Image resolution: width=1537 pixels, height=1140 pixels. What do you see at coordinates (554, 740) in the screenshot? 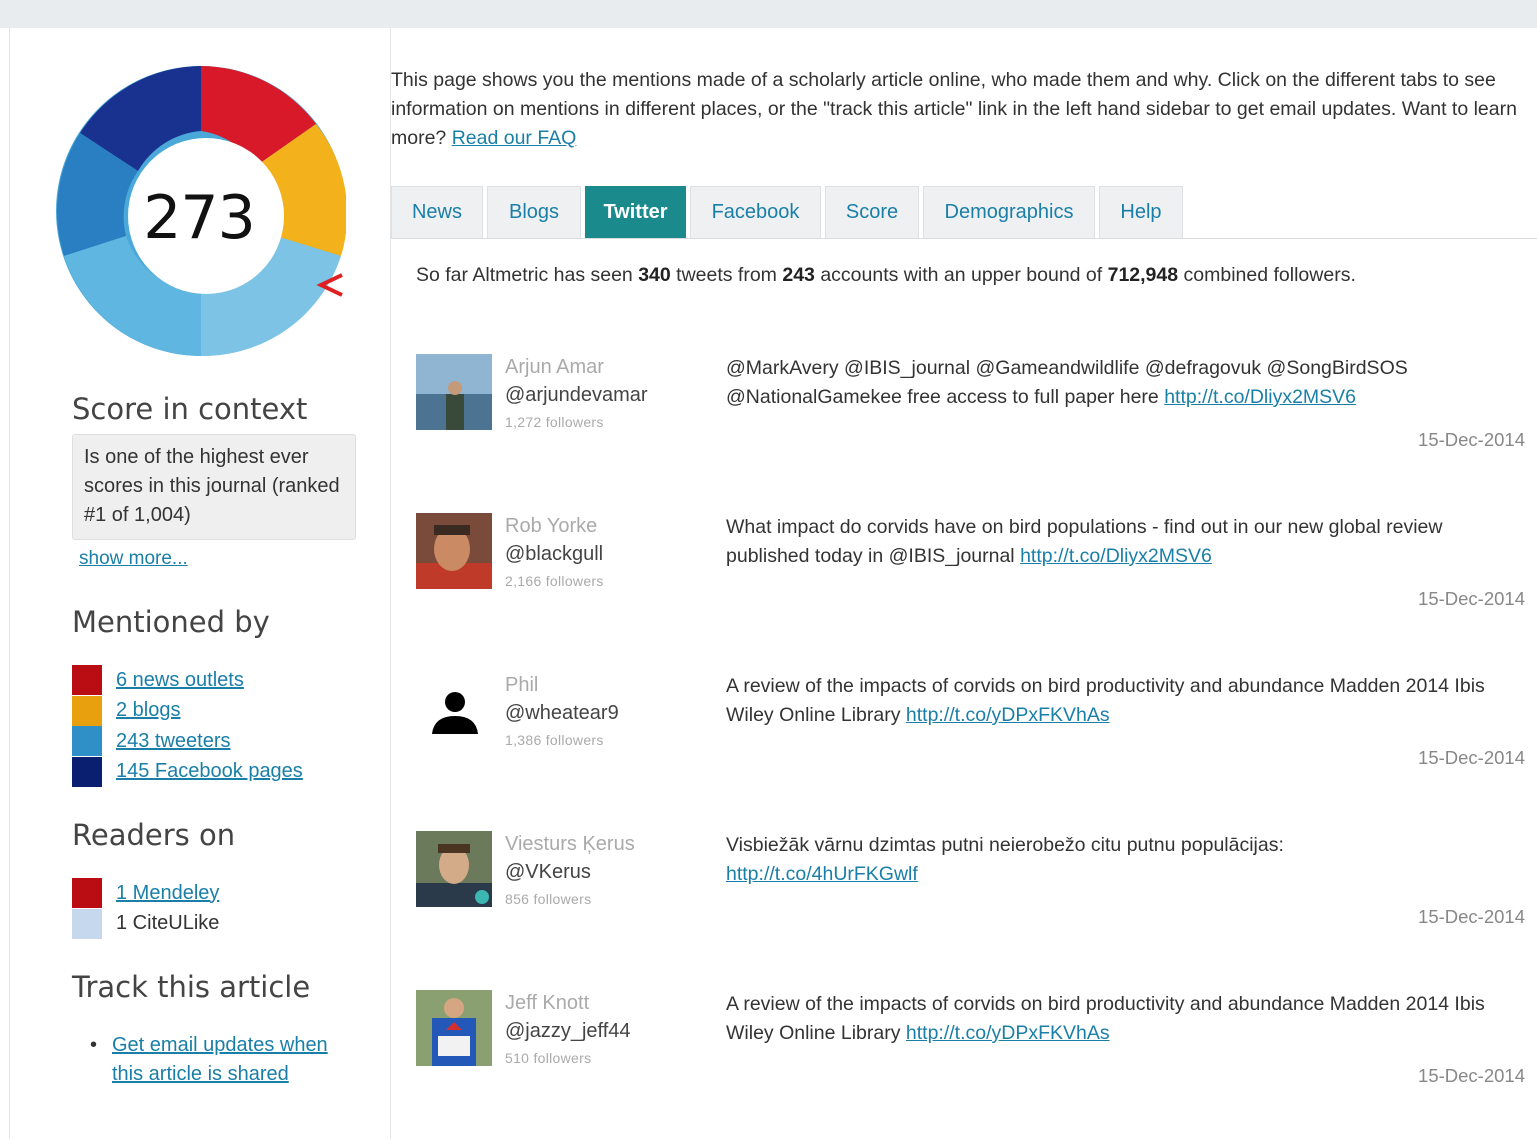
I see `author-followers: 1,386 followers` at bounding box center [554, 740].